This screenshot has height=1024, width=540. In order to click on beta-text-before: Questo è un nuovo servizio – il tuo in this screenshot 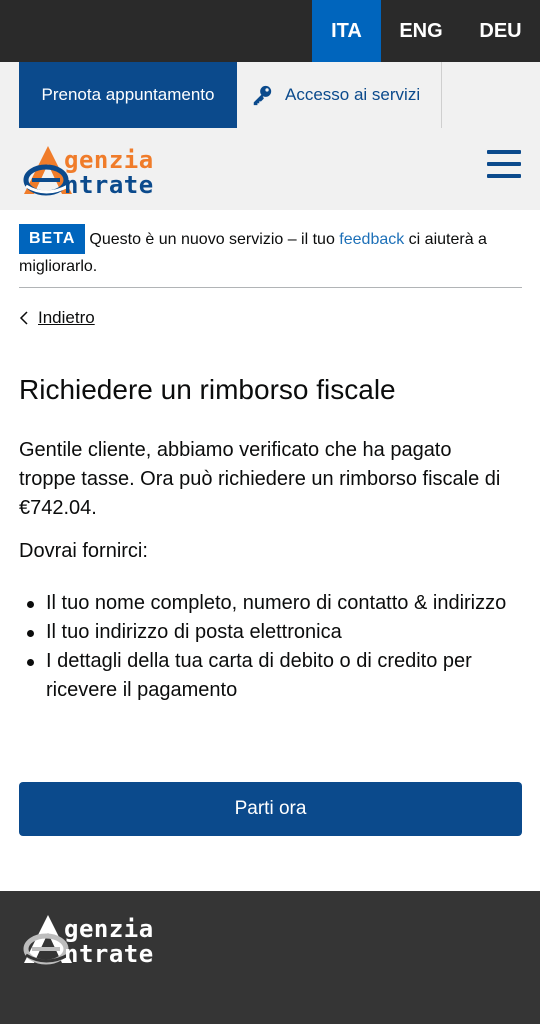, I will do `click(214, 239)`.